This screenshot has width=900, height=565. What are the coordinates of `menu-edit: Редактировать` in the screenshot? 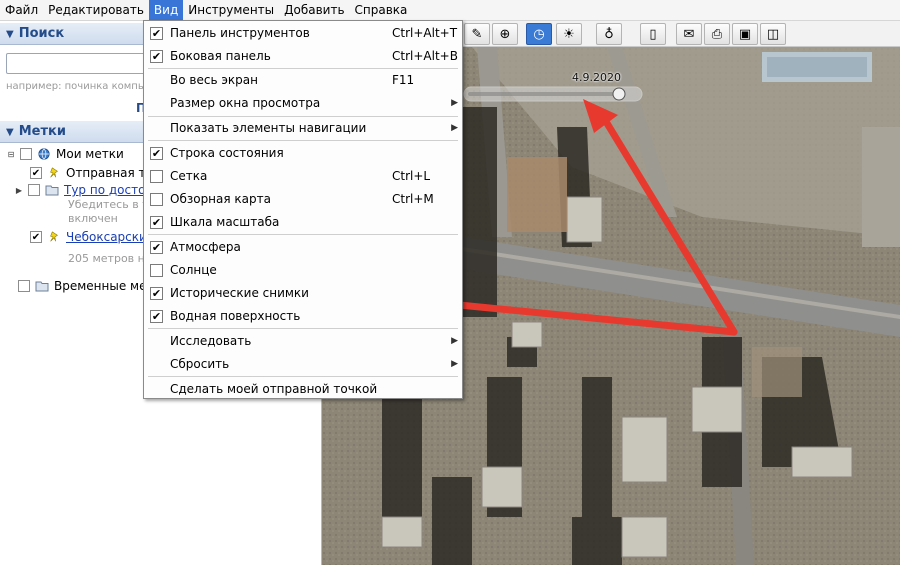 It's located at (96, 10).